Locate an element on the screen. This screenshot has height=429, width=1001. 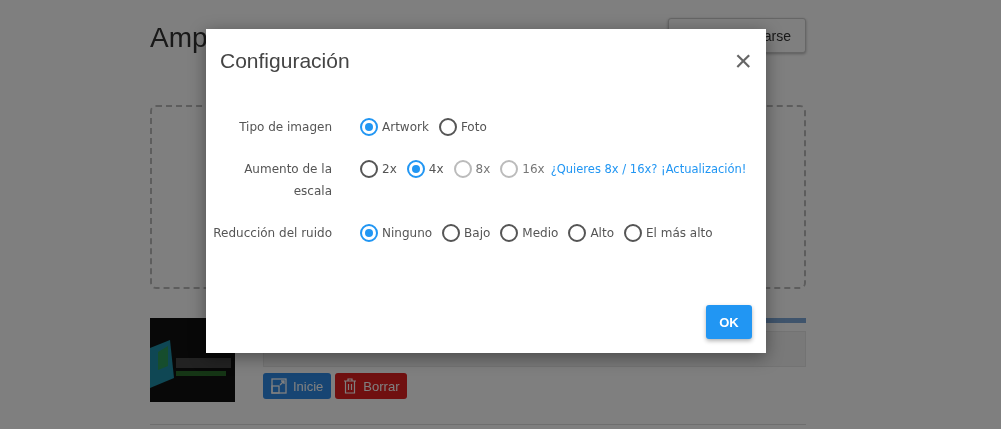
radio-option: 2x is located at coordinates (378, 169).